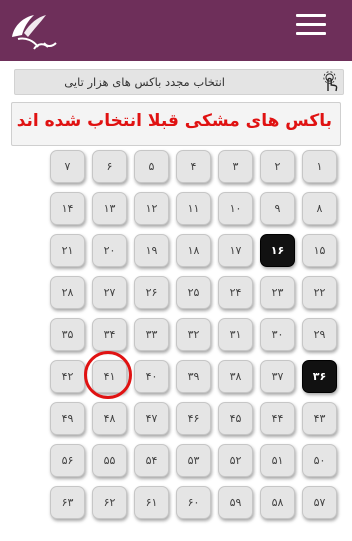 The height and width of the screenshot is (541, 352). What do you see at coordinates (319, 460) in the screenshot?
I see `box-item: ۵۰` at bounding box center [319, 460].